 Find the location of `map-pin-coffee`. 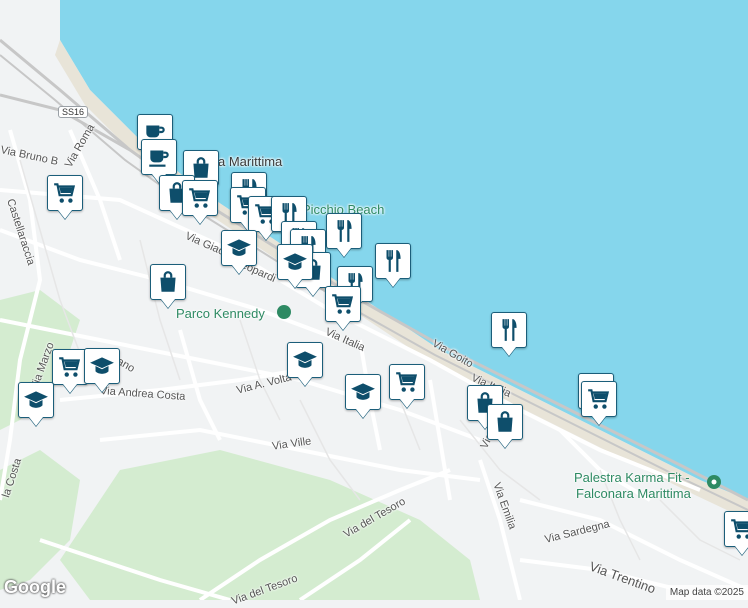

map-pin-coffee is located at coordinates (159, 157).